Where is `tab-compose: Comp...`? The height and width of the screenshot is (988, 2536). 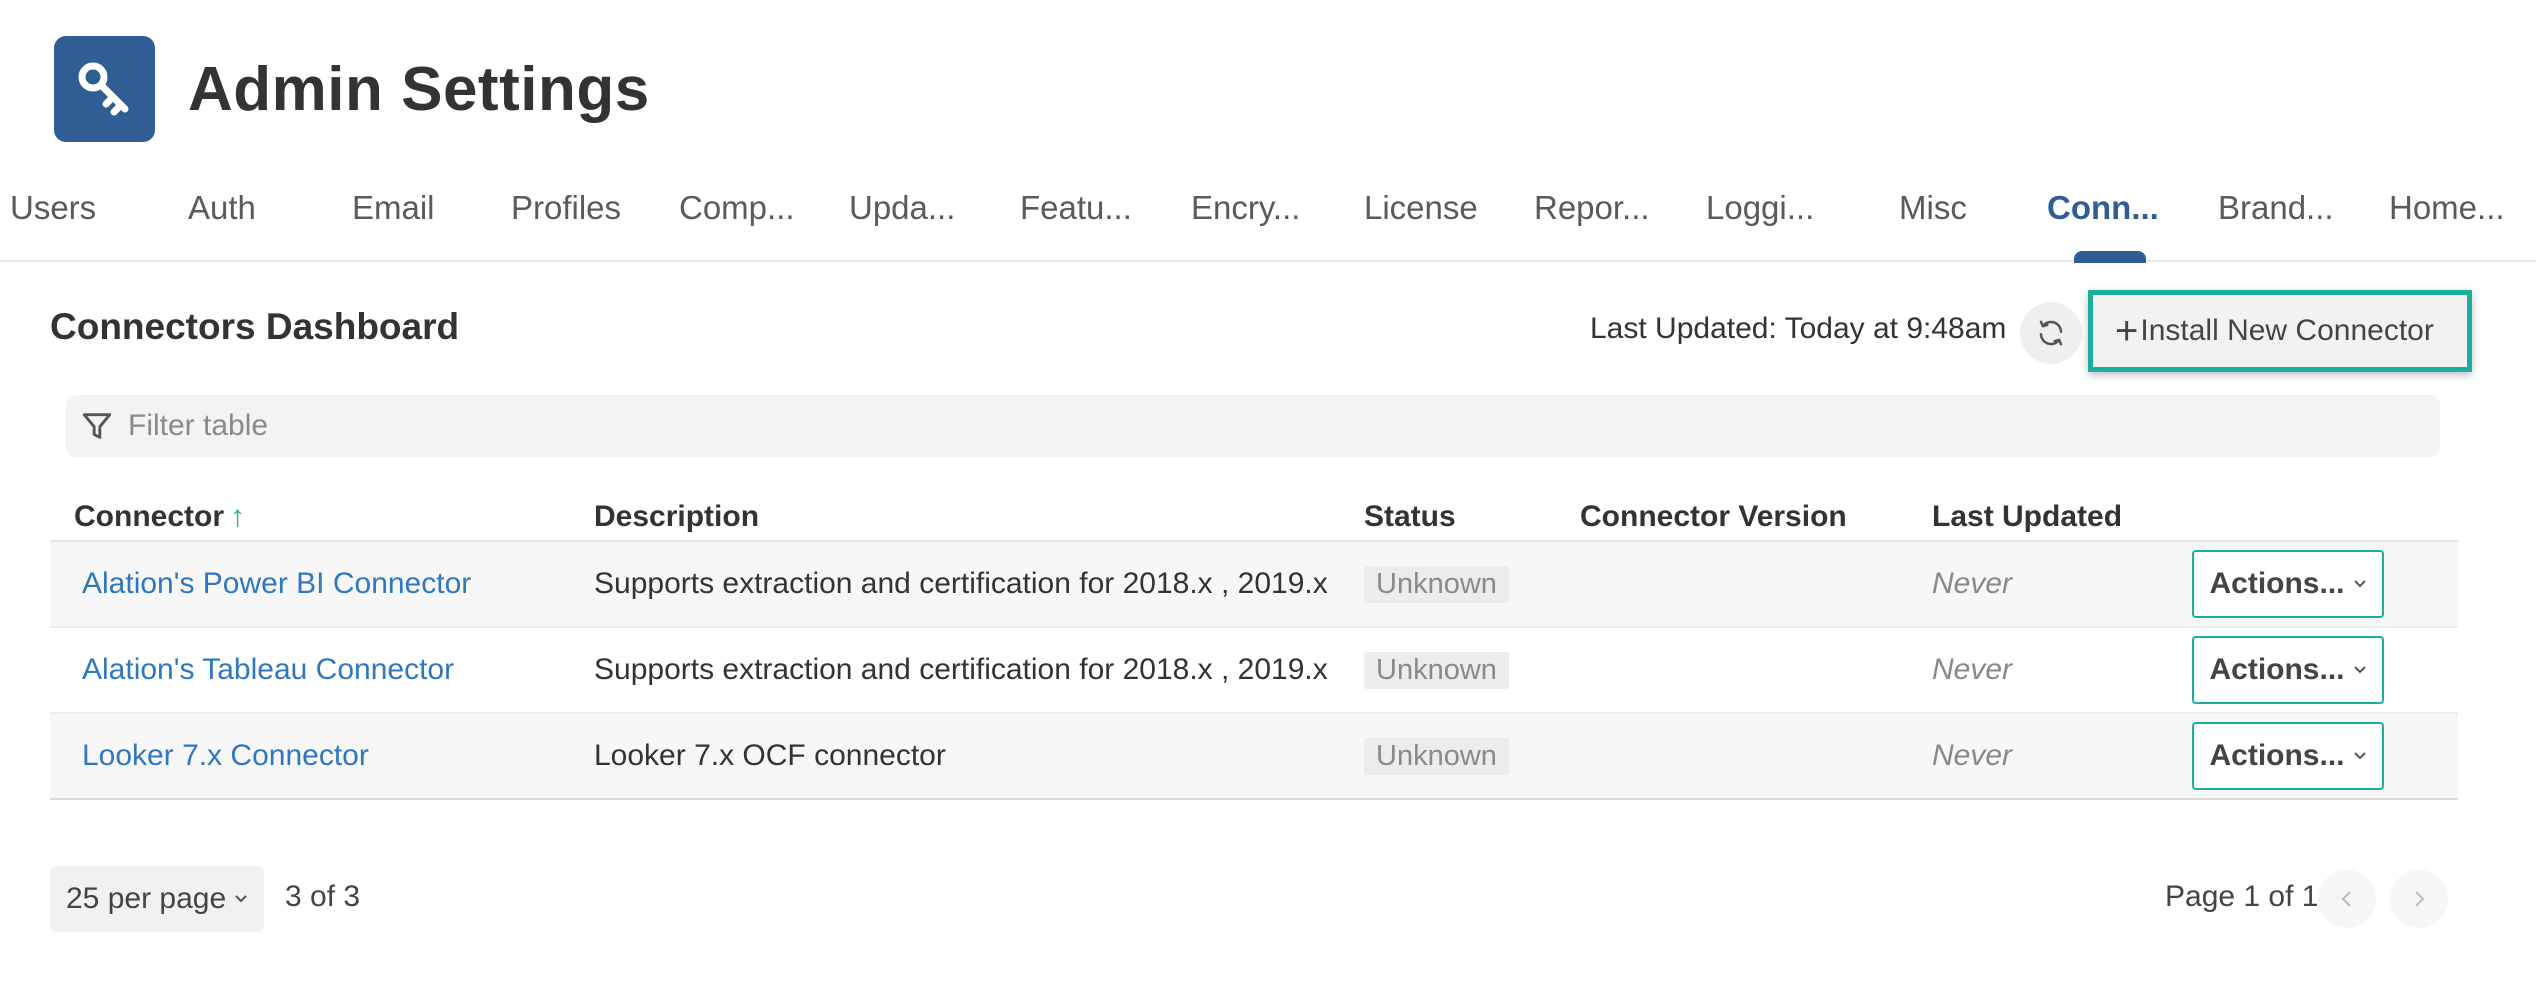
tab-compose: Comp... is located at coordinates (737, 208).